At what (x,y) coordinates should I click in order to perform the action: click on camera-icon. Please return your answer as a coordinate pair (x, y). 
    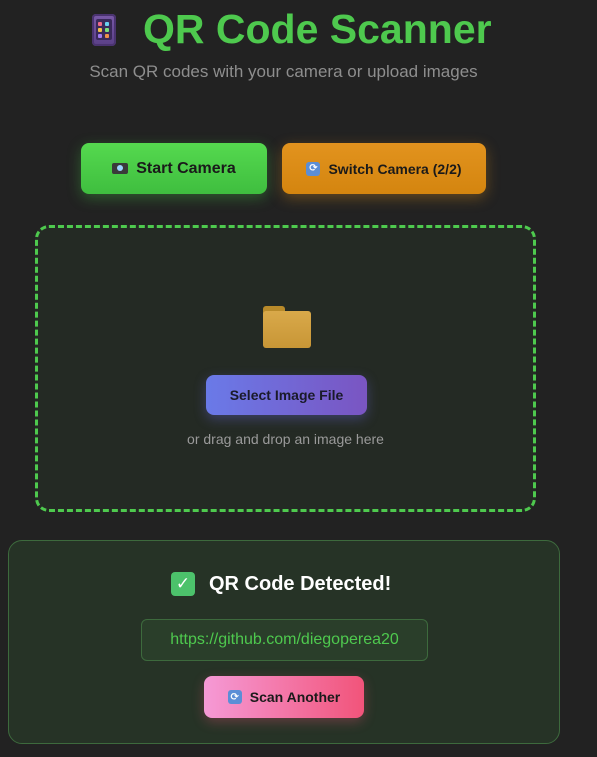
    Looking at the image, I should click on (120, 168).